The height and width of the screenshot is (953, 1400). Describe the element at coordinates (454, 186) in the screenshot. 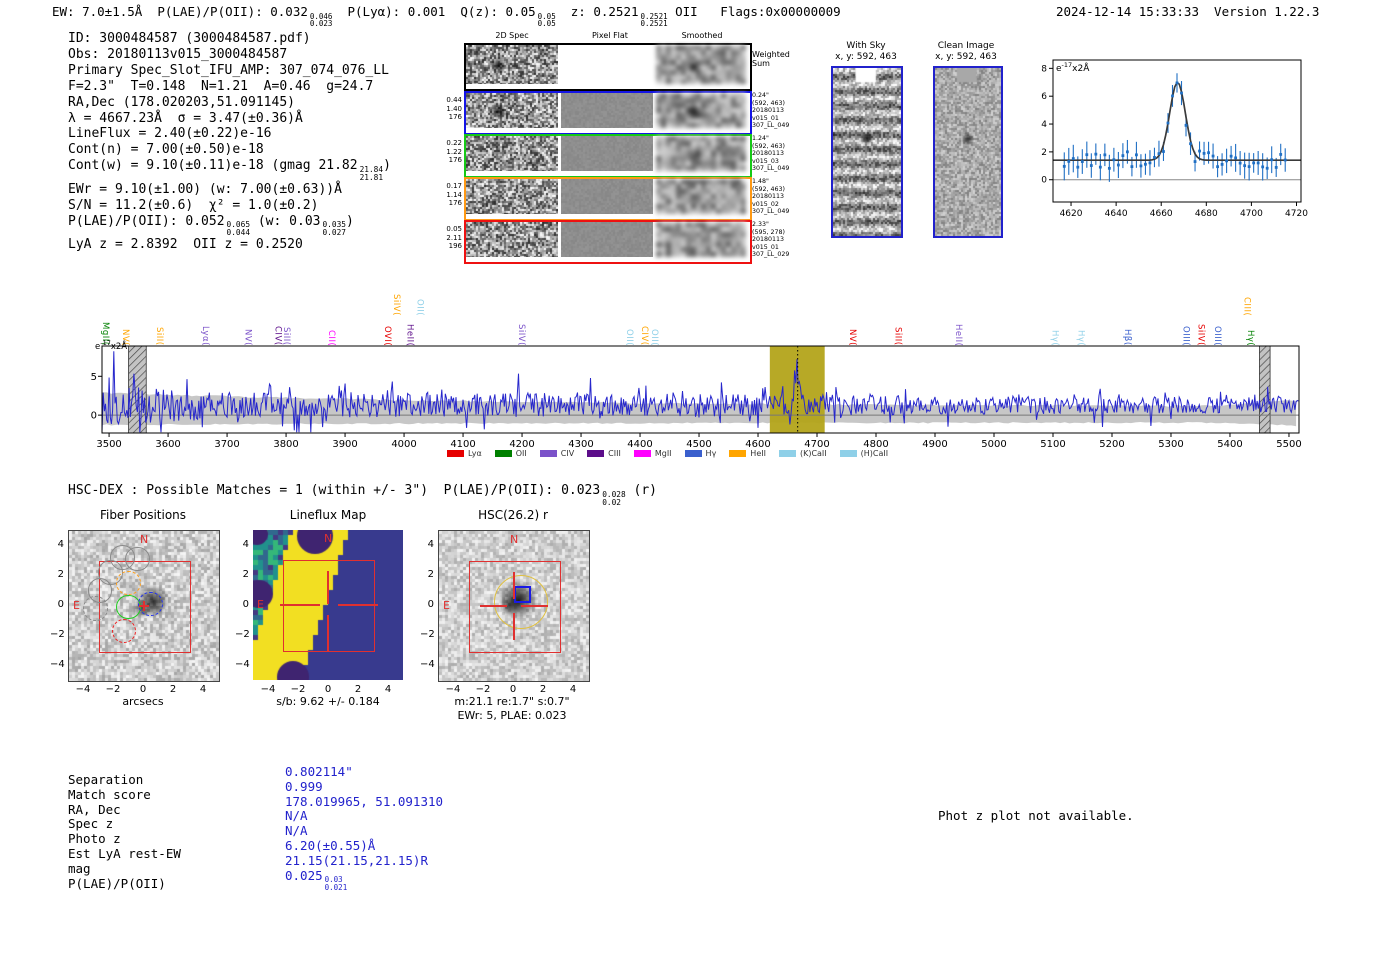

I see `weight-value: 0.17` at that location.